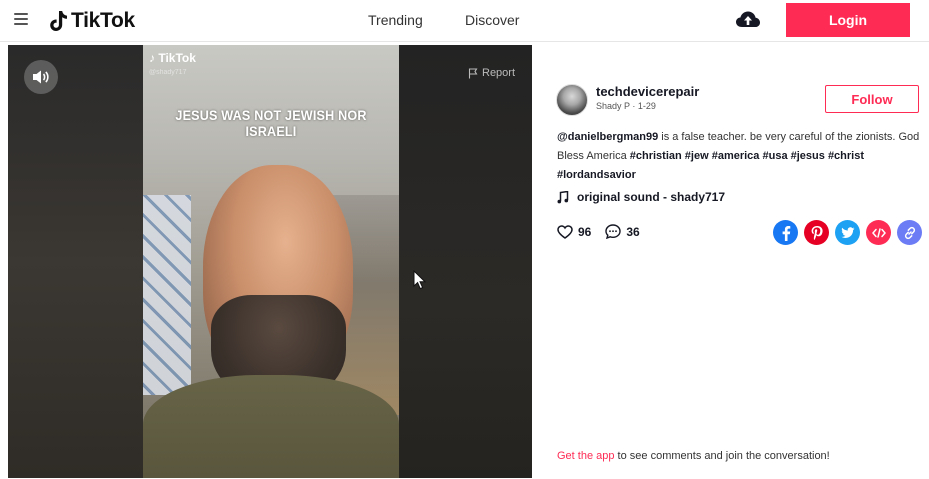 This screenshot has height=479, width=929. I want to click on hashtag-link: #christian, so click(656, 156).